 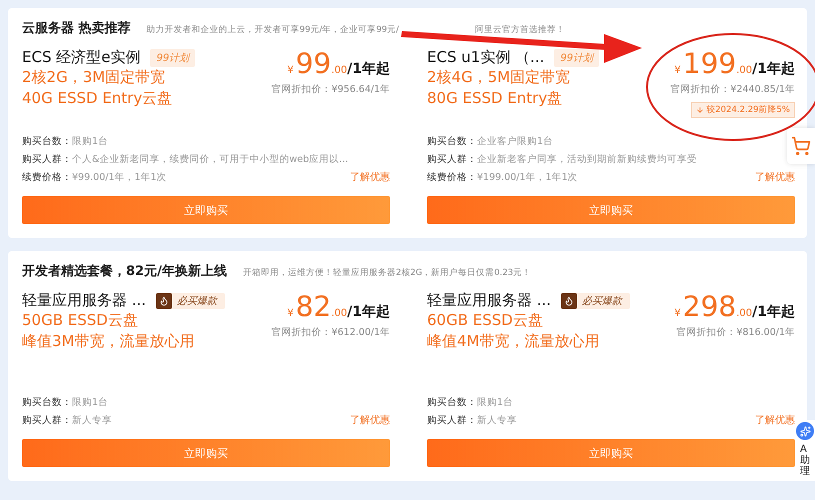 I want to click on purchase-detail: 续费价格：¥99.00/1年，1年1次, so click(x=95, y=177).